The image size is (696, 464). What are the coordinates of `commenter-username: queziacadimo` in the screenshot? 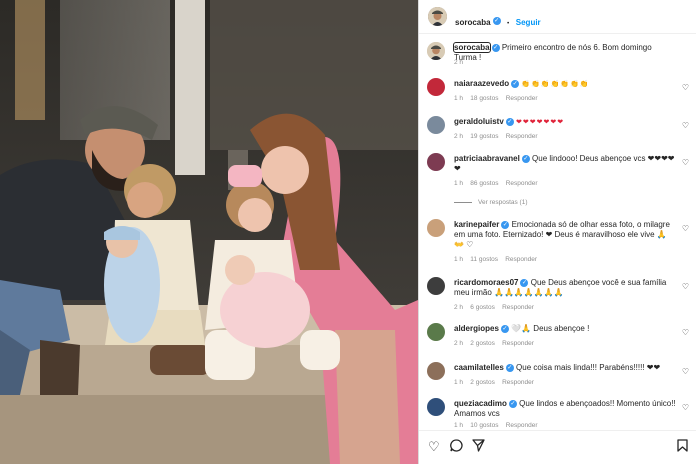 It's located at (480, 403).